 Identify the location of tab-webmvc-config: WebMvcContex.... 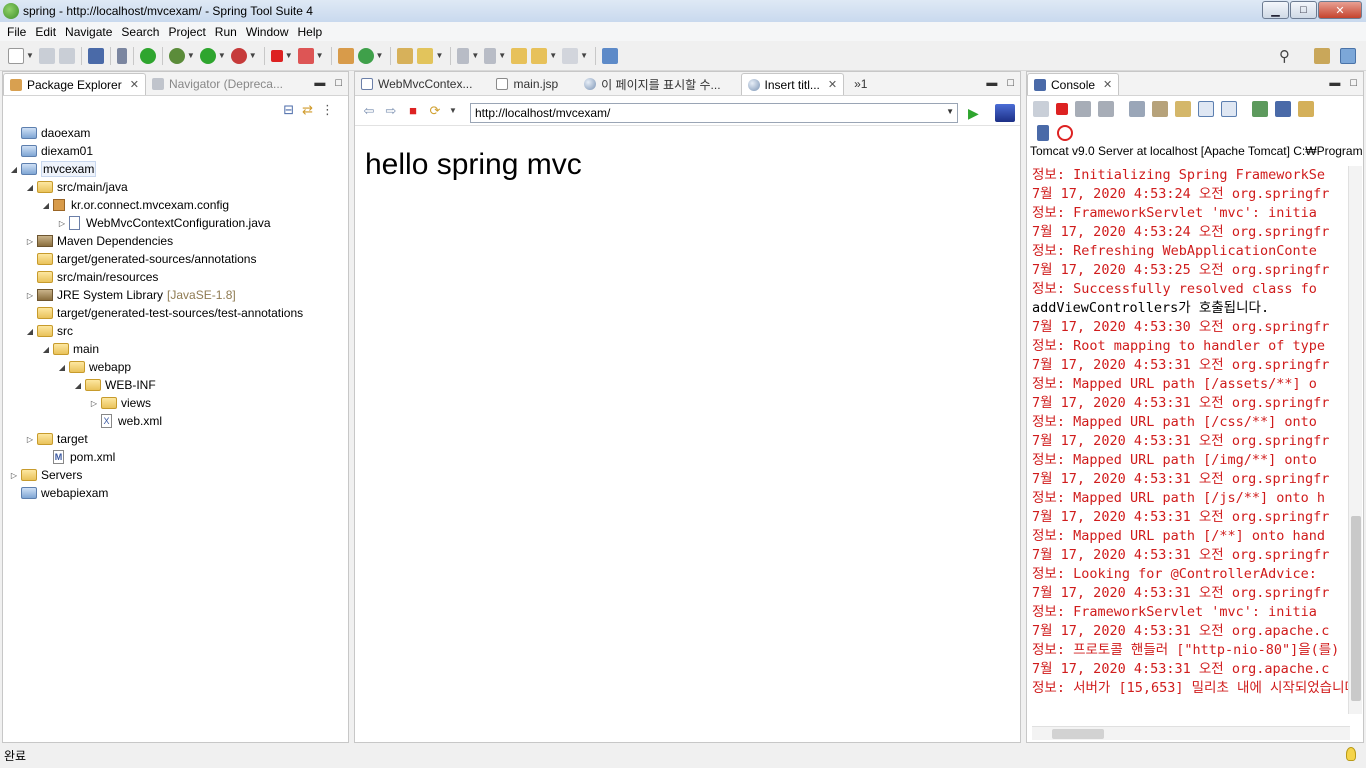
(416, 84).